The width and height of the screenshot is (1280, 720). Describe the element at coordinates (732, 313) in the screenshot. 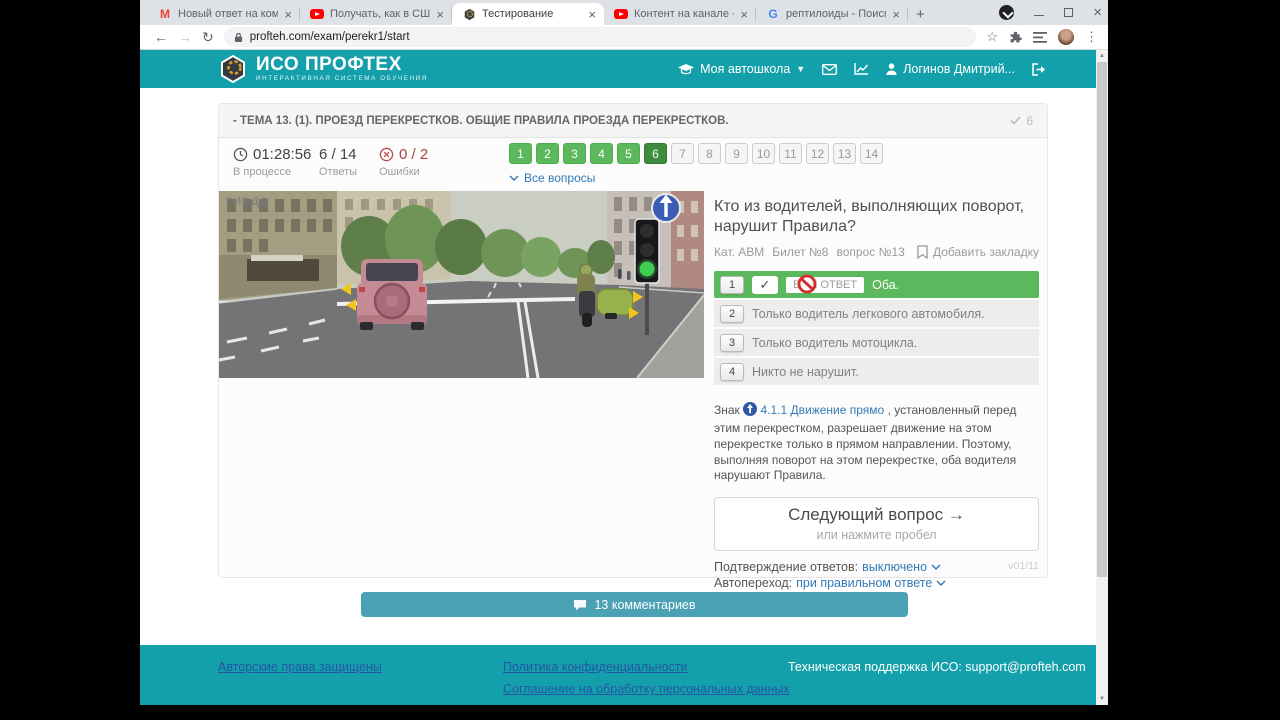

I see `answer-number: 2` at that location.